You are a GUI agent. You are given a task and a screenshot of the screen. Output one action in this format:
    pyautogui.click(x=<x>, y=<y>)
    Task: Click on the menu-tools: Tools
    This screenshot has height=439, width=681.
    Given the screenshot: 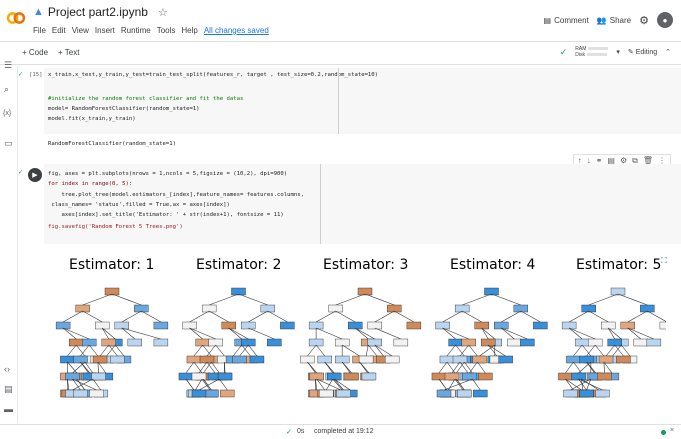 What is the action you would take?
    pyautogui.click(x=166, y=30)
    